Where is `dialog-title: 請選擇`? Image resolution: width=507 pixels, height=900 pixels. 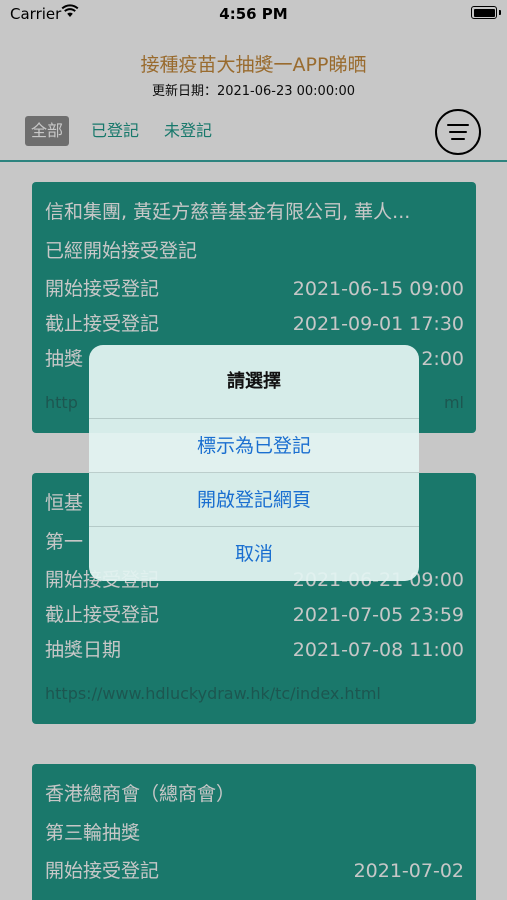
dialog-title: 請選擇 is located at coordinates (254, 381).